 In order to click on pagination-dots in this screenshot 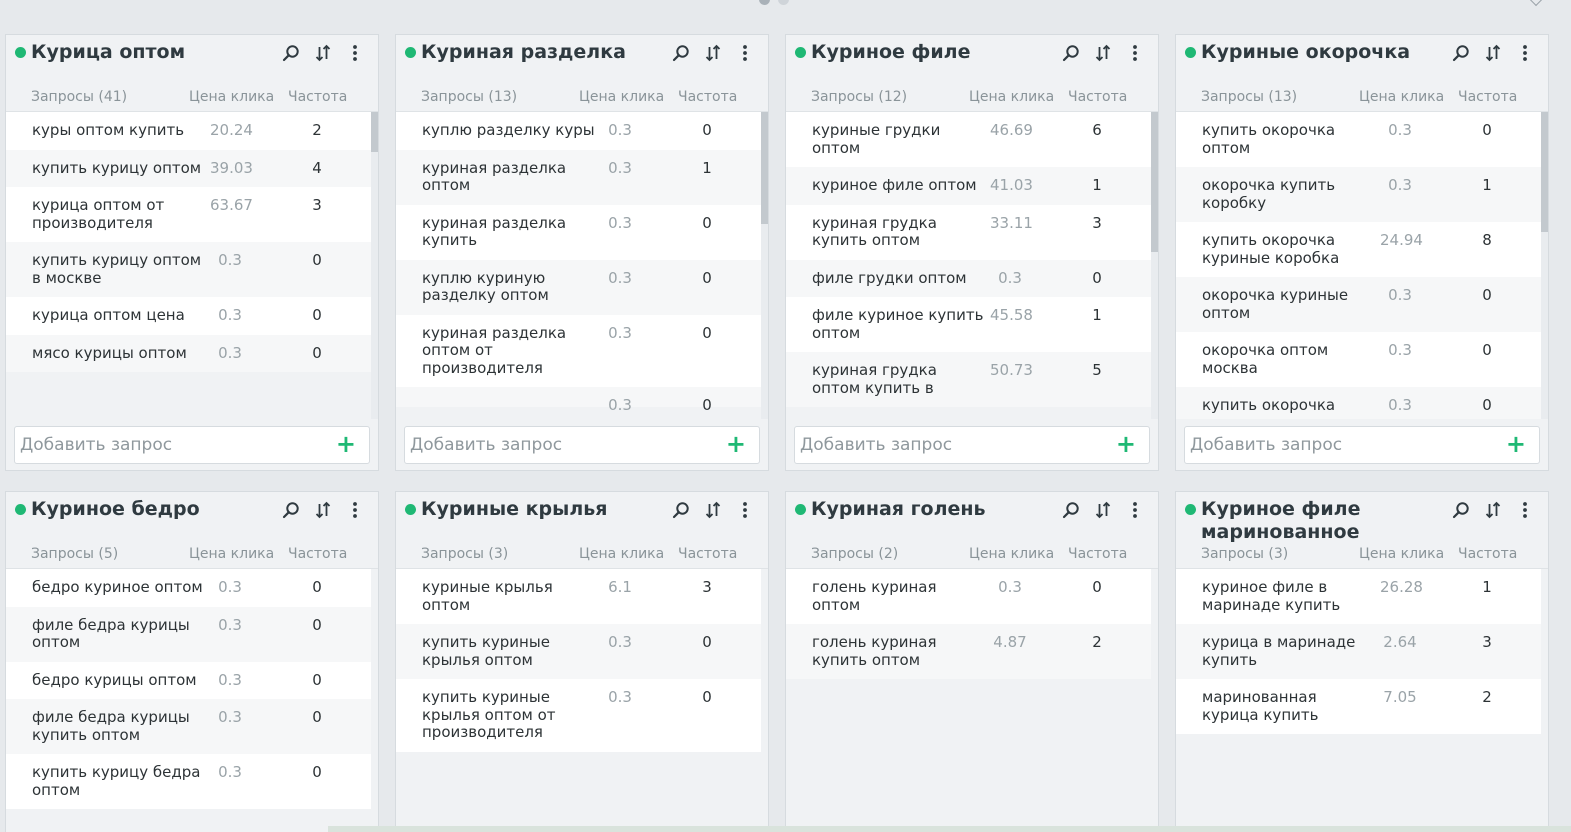, I will do `click(774, 2)`.